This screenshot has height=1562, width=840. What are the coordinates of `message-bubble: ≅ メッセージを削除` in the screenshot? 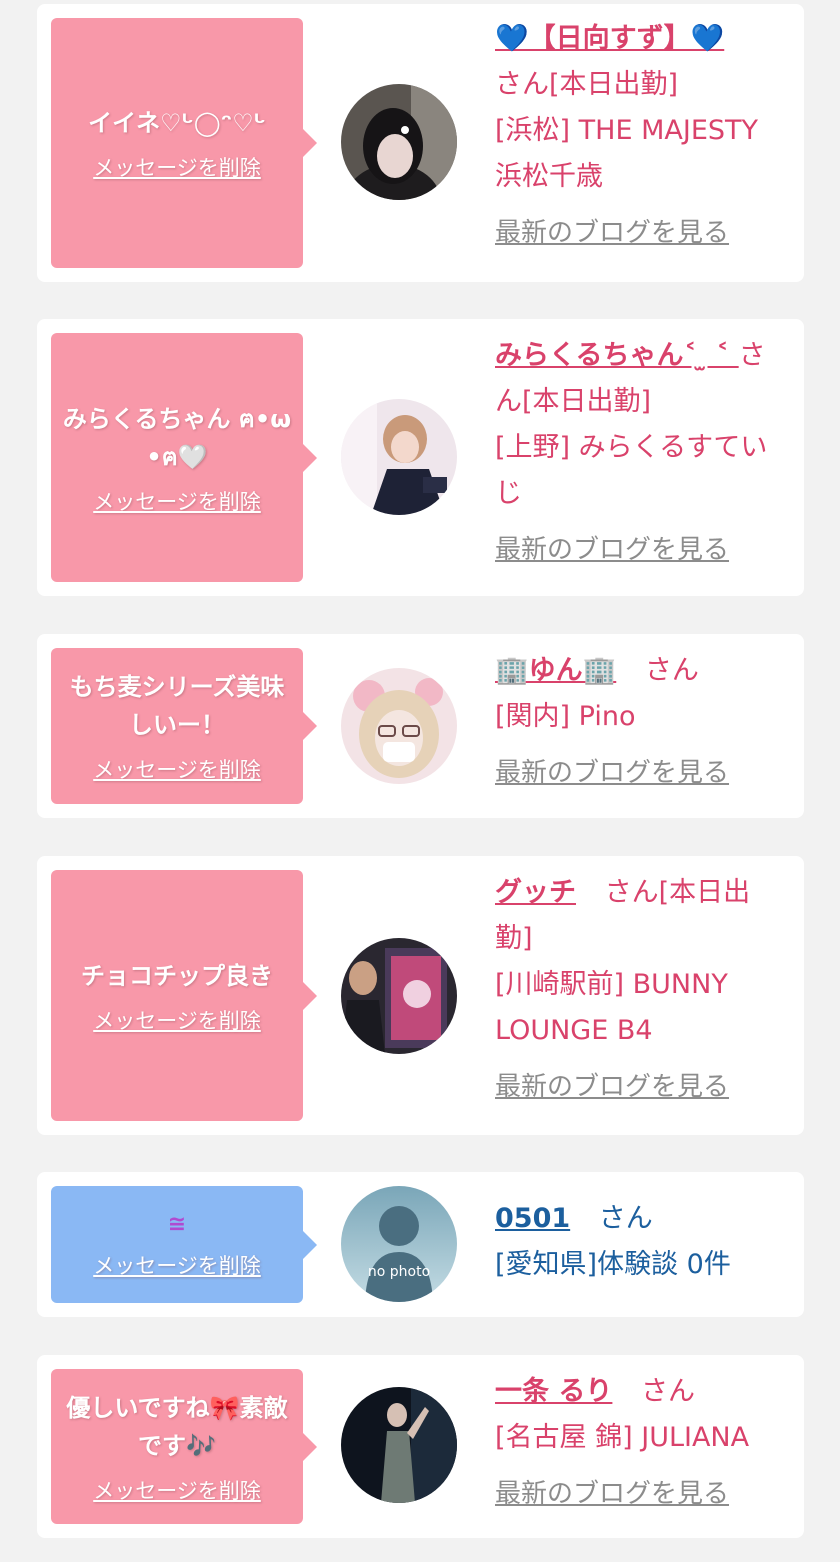 It's located at (184, 1244).